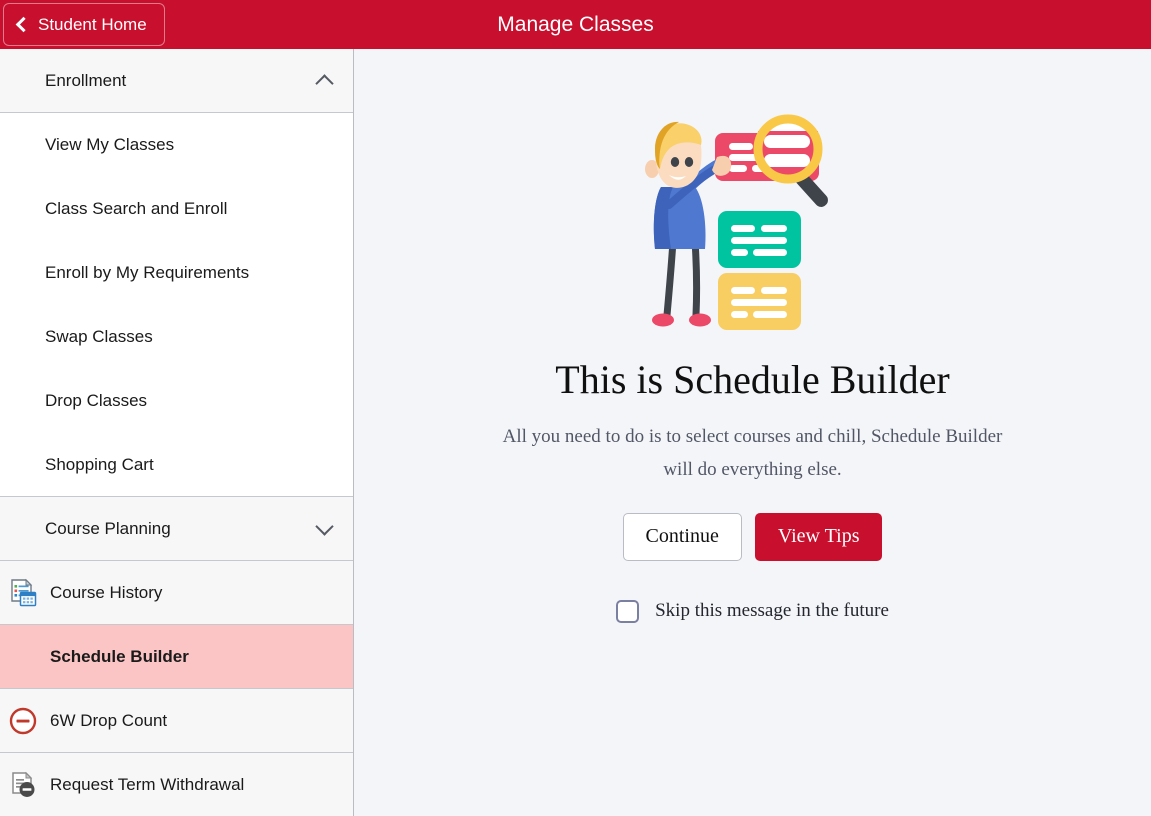 The width and height of the screenshot is (1151, 816). Describe the element at coordinates (147, 784) in the screenshot. I see `sidebar-item-label: Request Term Withdrawal` at that location.